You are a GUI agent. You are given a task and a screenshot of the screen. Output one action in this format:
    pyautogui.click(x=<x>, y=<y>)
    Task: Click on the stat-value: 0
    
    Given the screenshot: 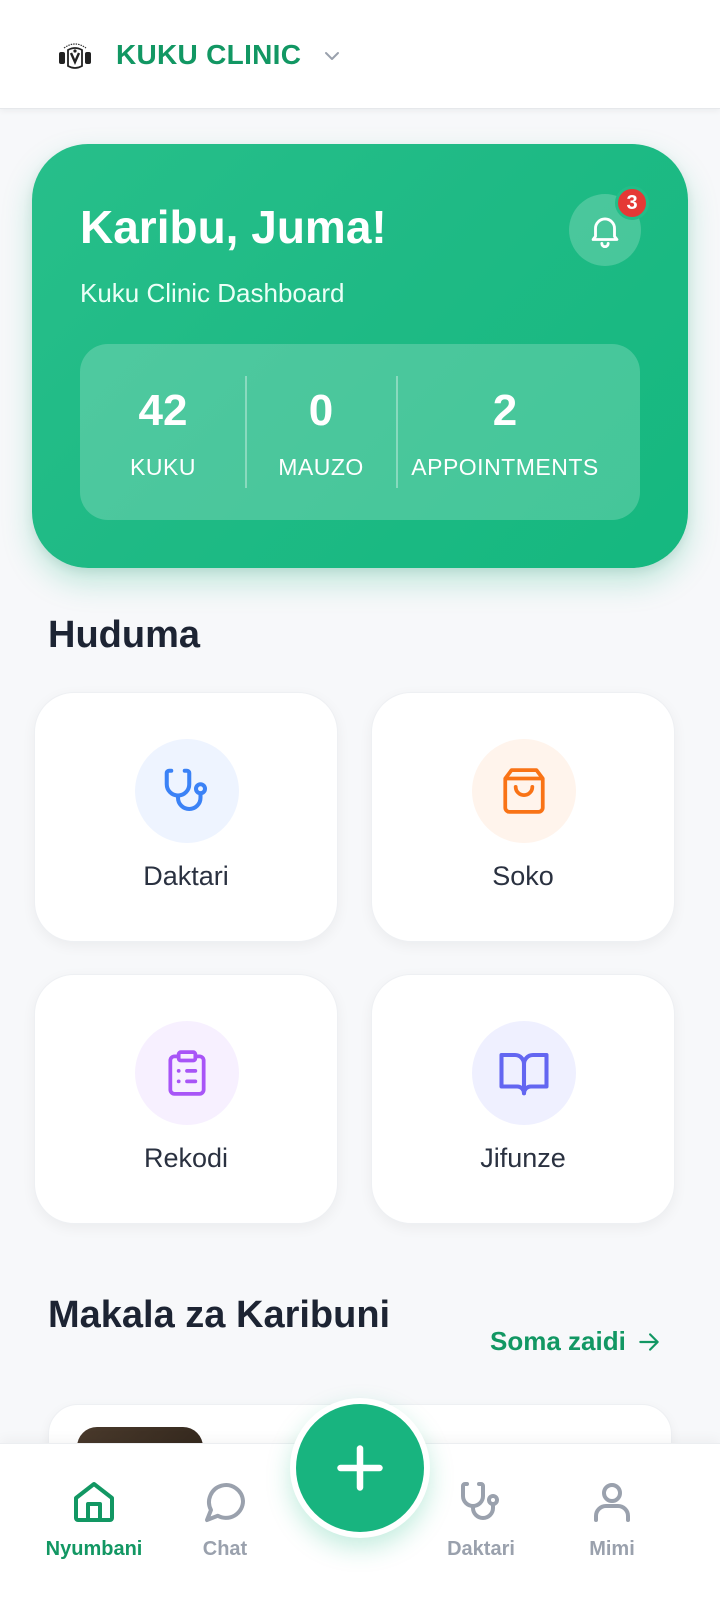 What is the action you would take?
    pyautogui.click(x=321, y=410)
    